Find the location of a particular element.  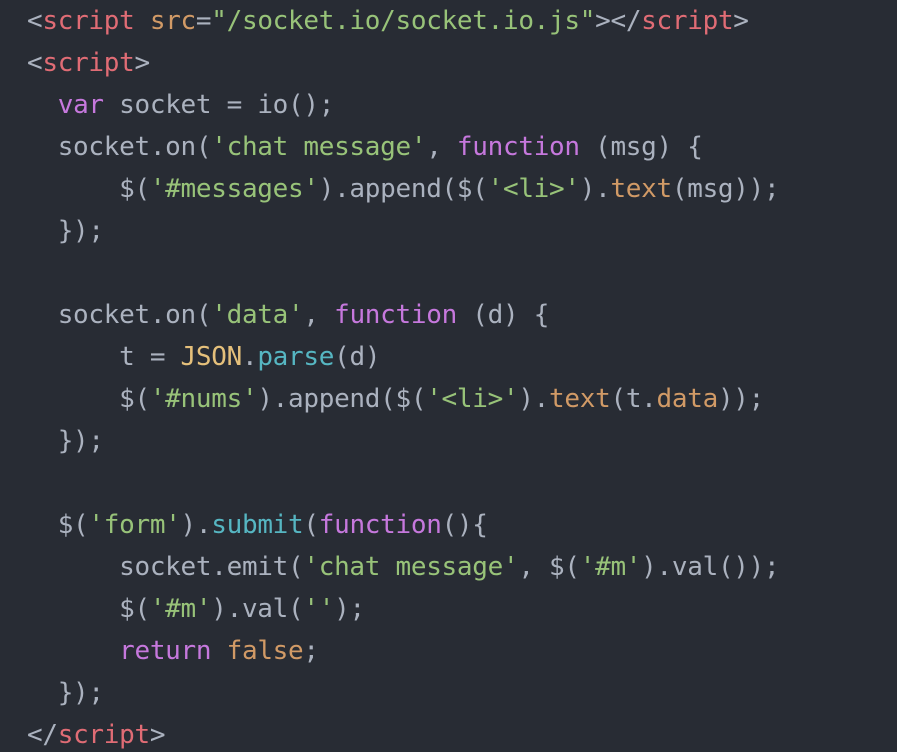

code-token-prop: data is located at coordinates (687, 399).